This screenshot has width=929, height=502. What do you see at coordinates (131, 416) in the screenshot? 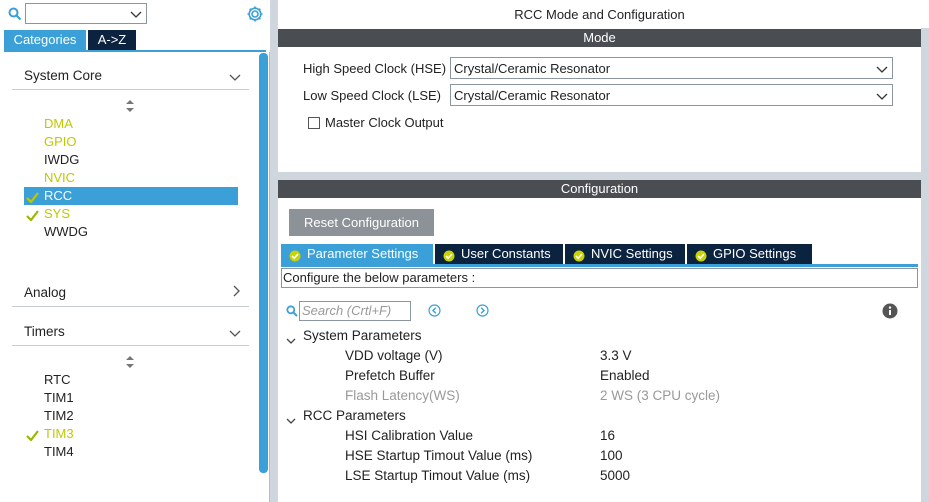
I see `list-item-tim2: TIM2` at bounding box center [131, 416].